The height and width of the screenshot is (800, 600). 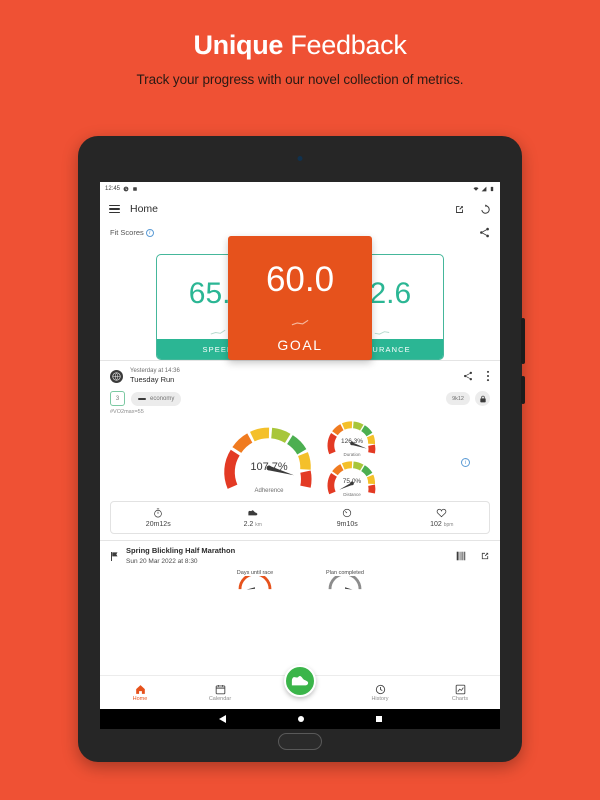 I want to click on bottom-navigation: Home Calendar History Charts, so click(x=300, y=687).